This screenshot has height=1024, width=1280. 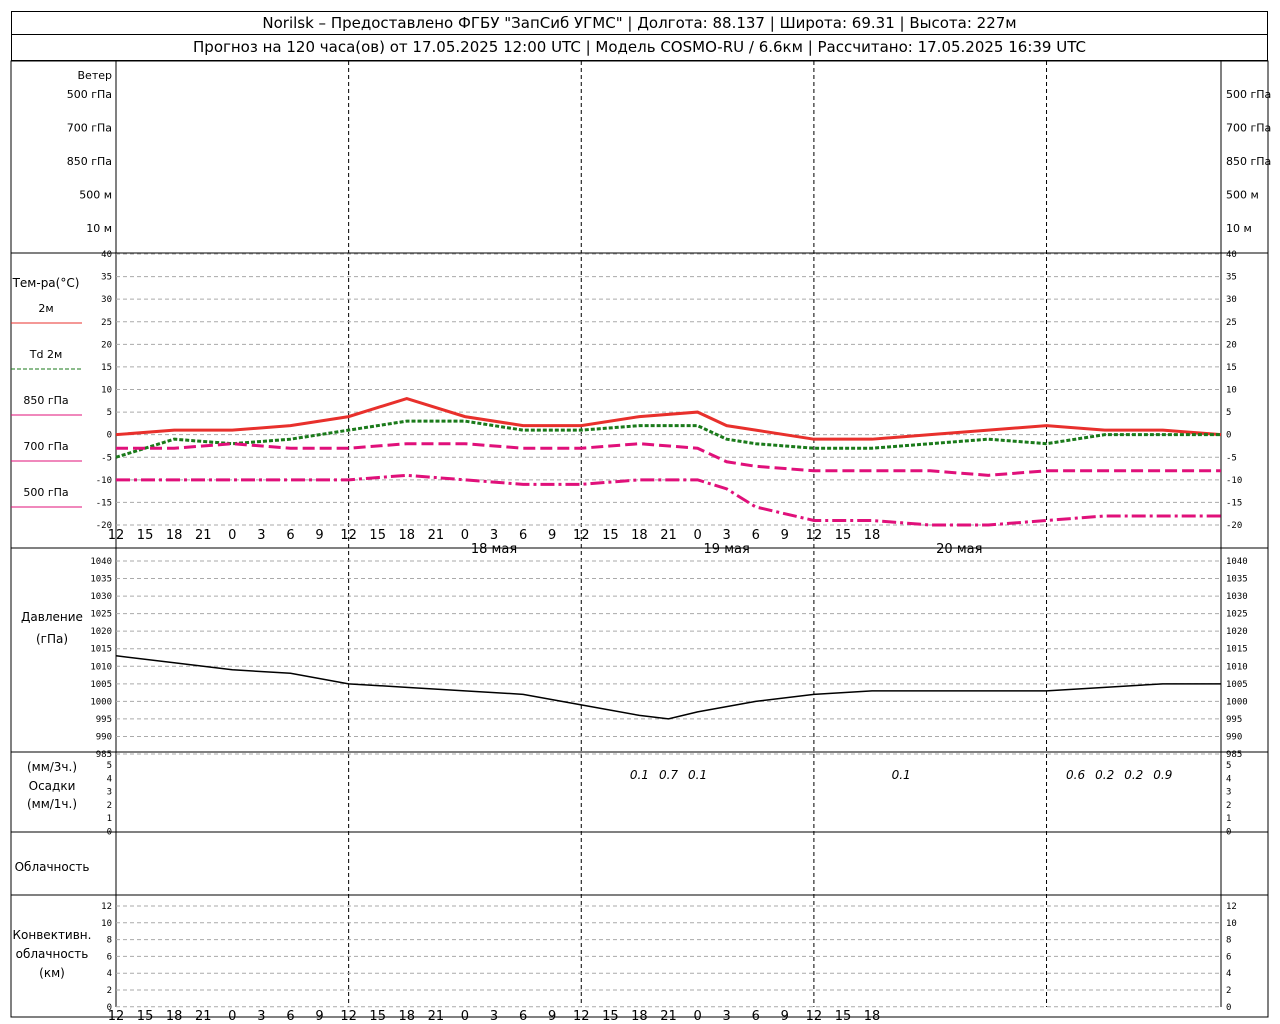 What do you see at coordinates (109, 833) in the screenshot?
I see `precip-y-tick: 0` at bounding box center [109, 833].